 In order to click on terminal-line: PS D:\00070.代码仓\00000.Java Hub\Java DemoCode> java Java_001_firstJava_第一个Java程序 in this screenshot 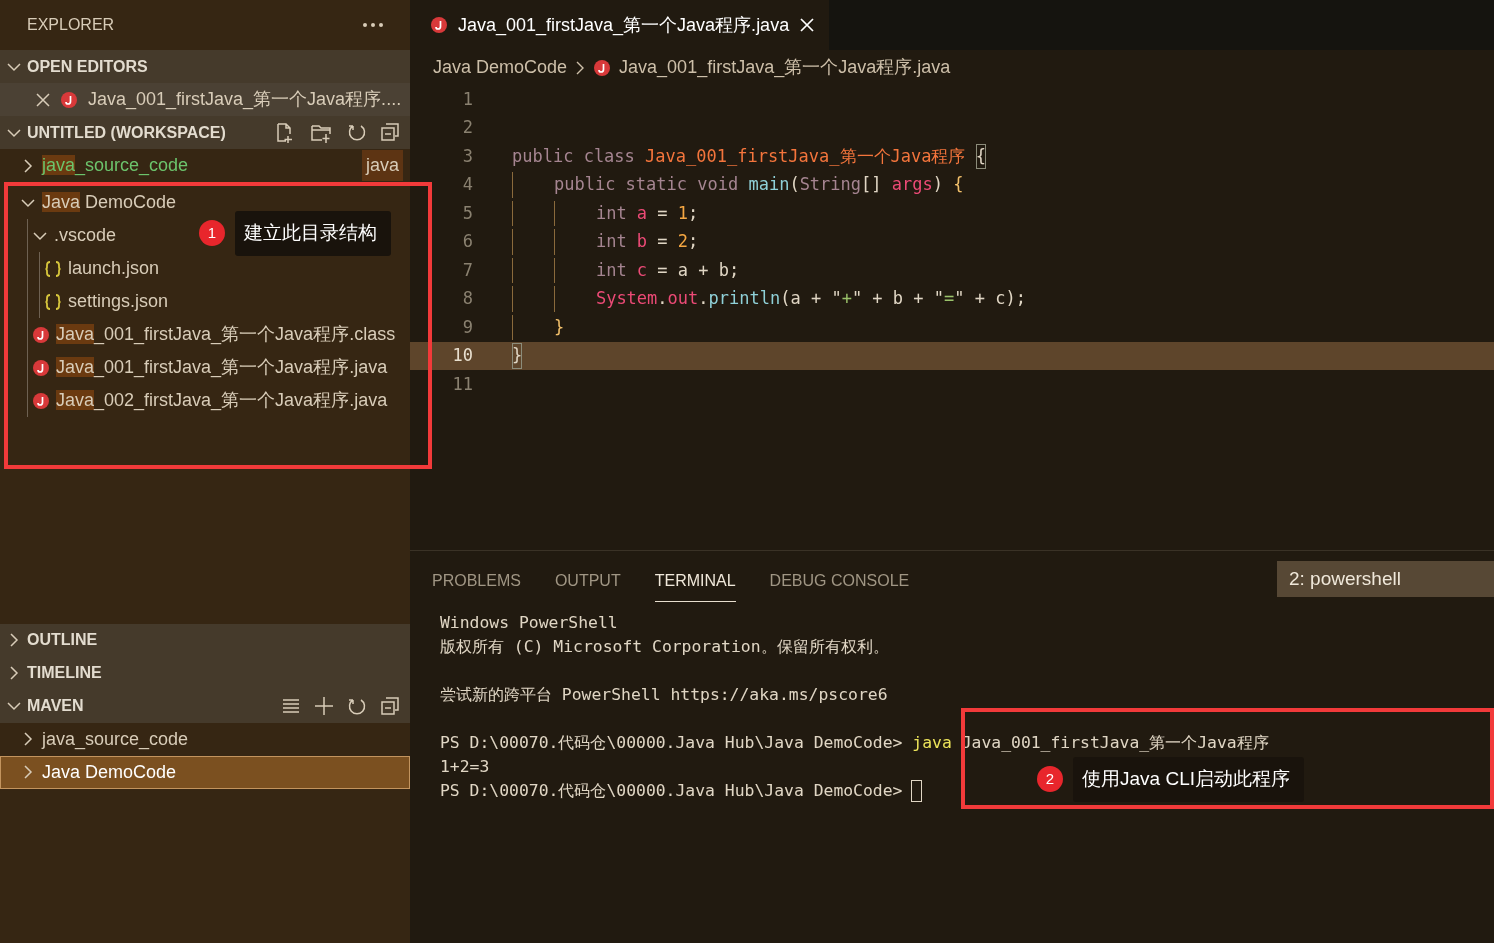, I will do `click(854, 742)`.